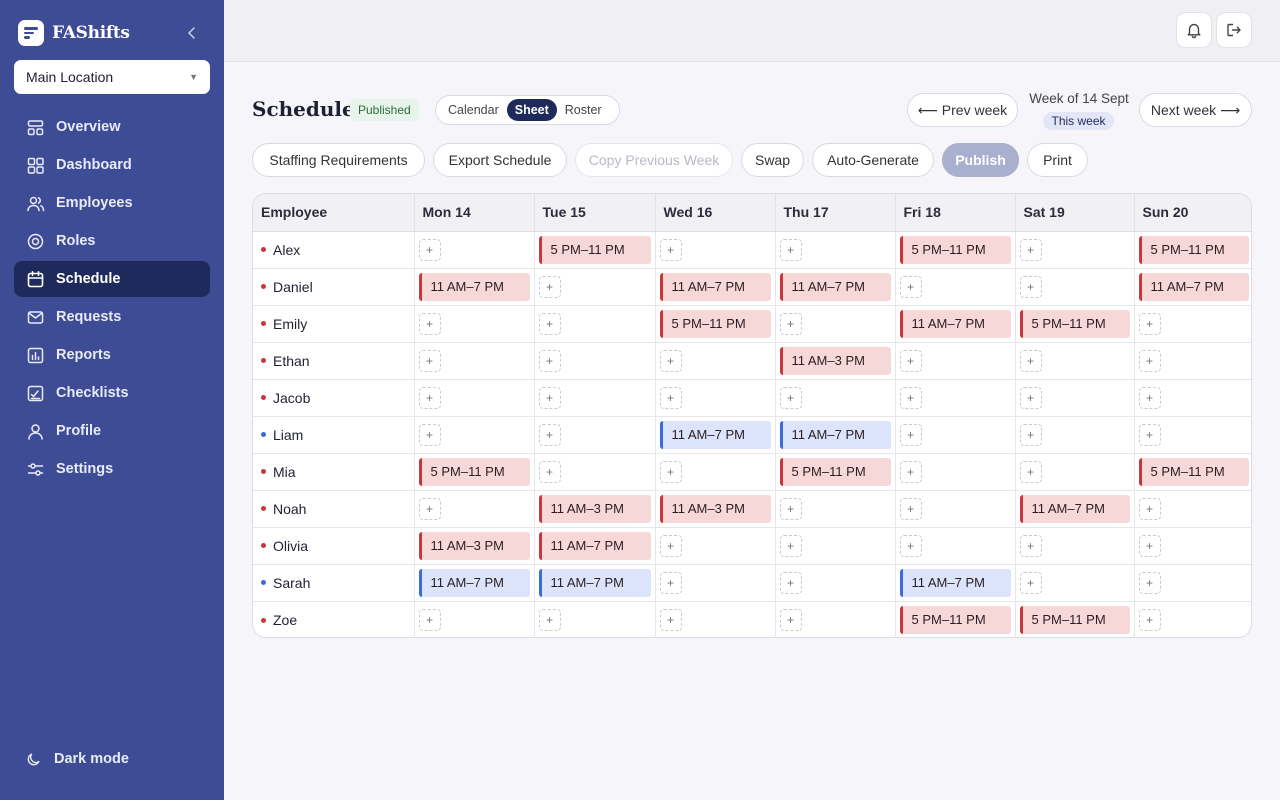 This screenshot has width=1280, height=800. I want to click on logout-button, so click(1234, 30).